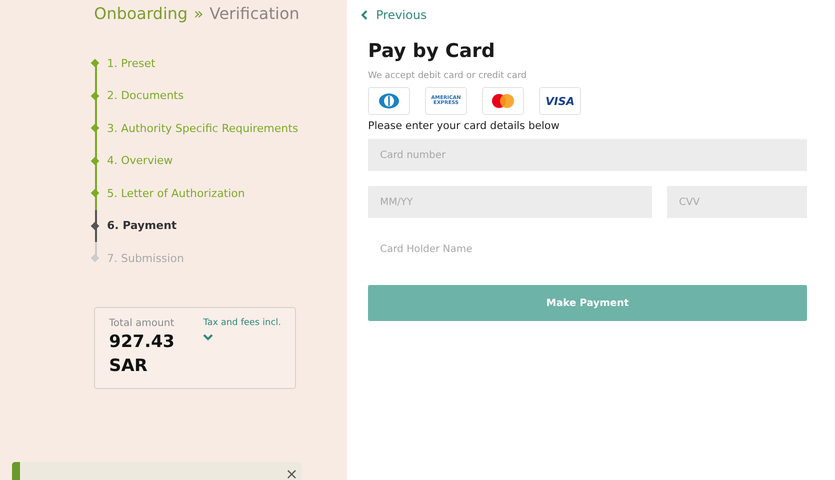  What do you see at coordinates (208, 337) in the screenshot?
I see `chevron-icon` at bounding box center [208, 337].